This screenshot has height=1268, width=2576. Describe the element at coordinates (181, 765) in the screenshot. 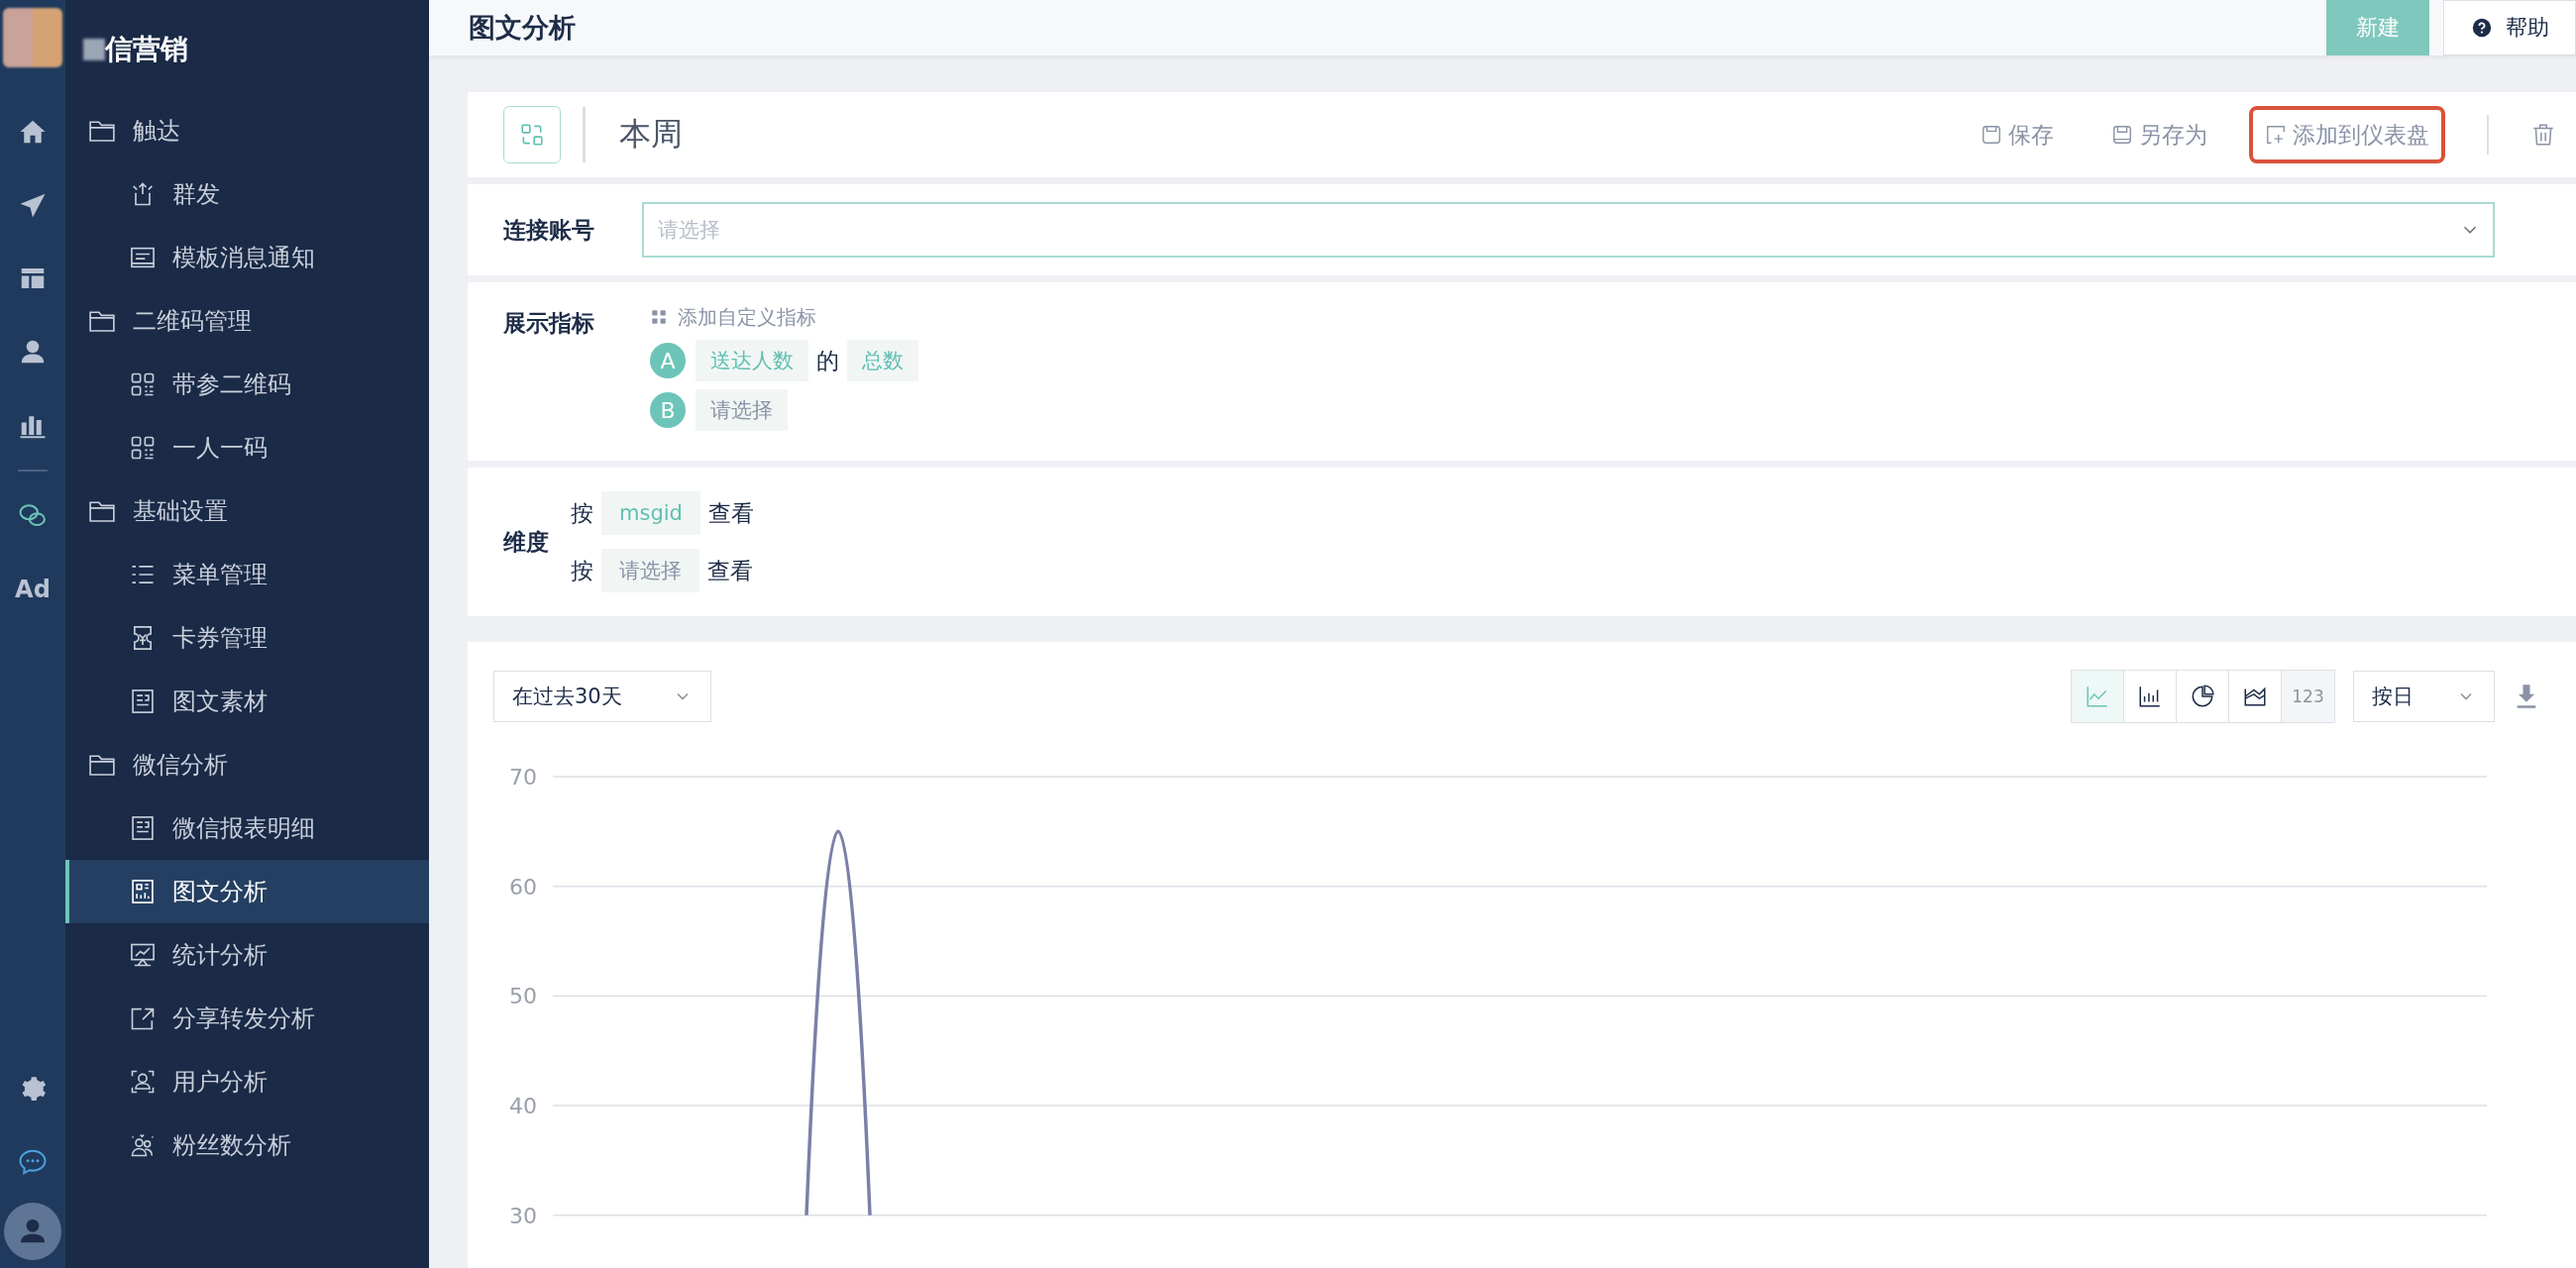

I see `group-label: 微信分析` at that location.